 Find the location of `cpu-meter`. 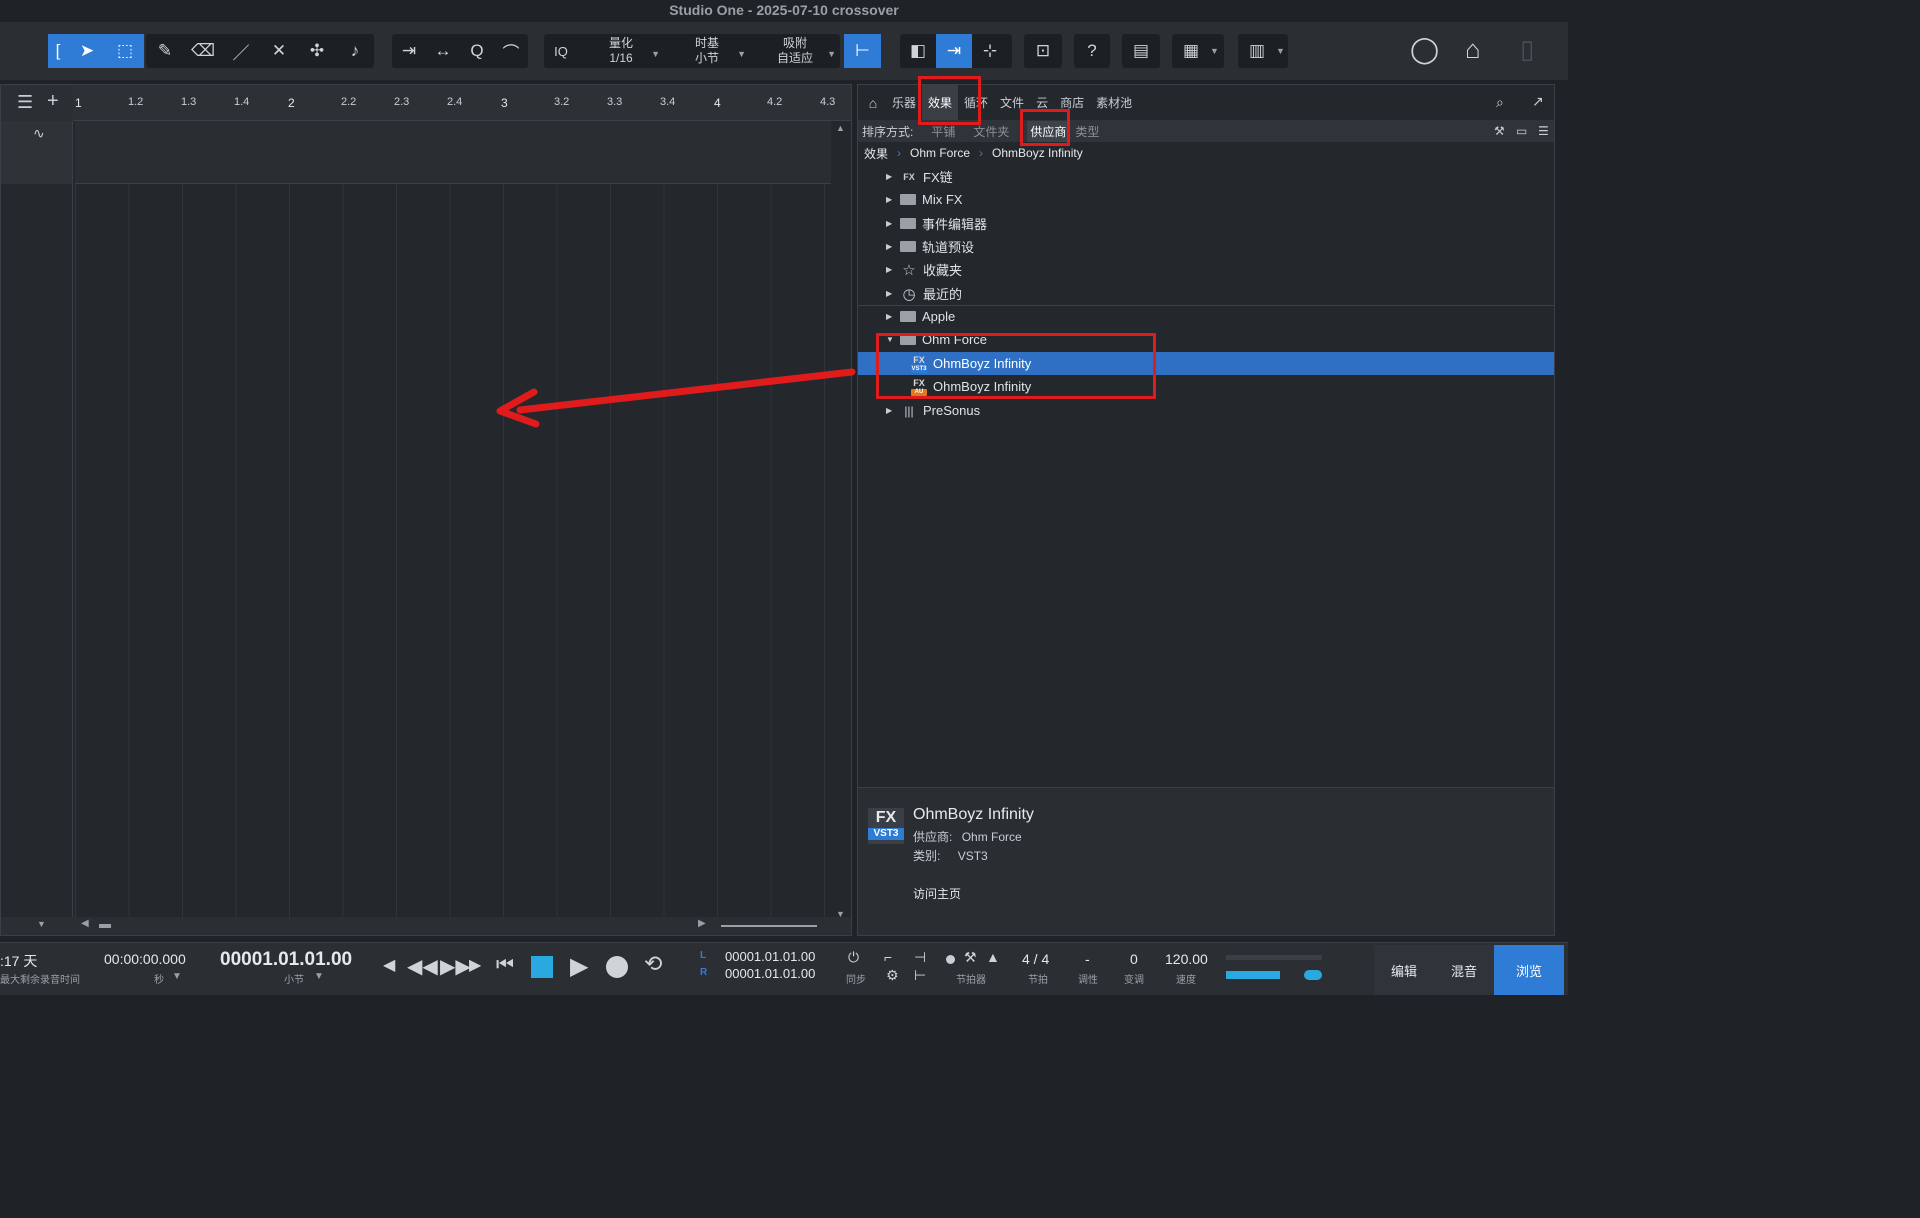

cpu-meter is located at coordinates (1274, 957).